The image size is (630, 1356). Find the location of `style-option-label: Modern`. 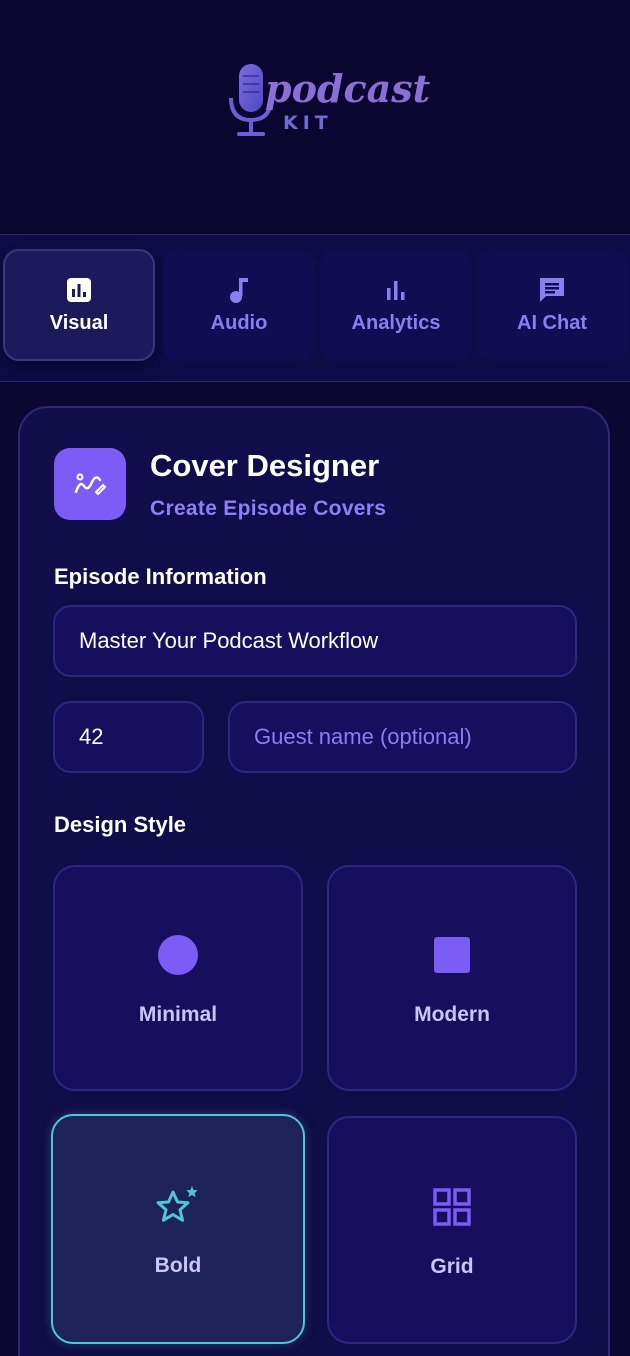

style-option-label: Modern is located at coordinates (452, 1014).